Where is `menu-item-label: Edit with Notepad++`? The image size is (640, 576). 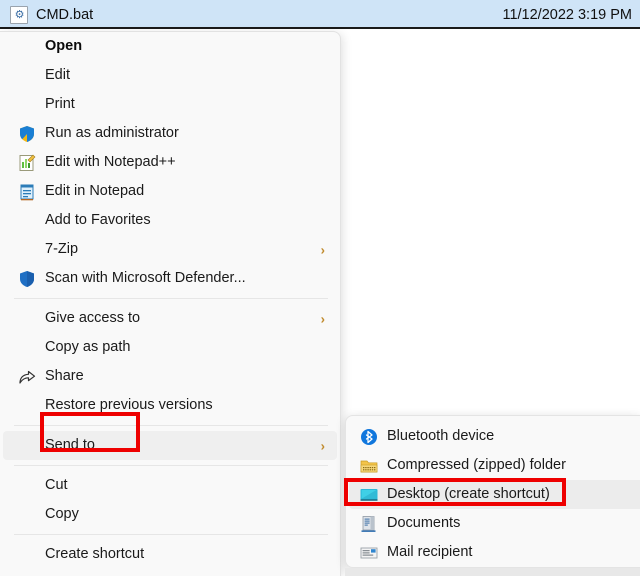 menu-item-label: Edit with Notepad++ is located at coordinates (110, 162).